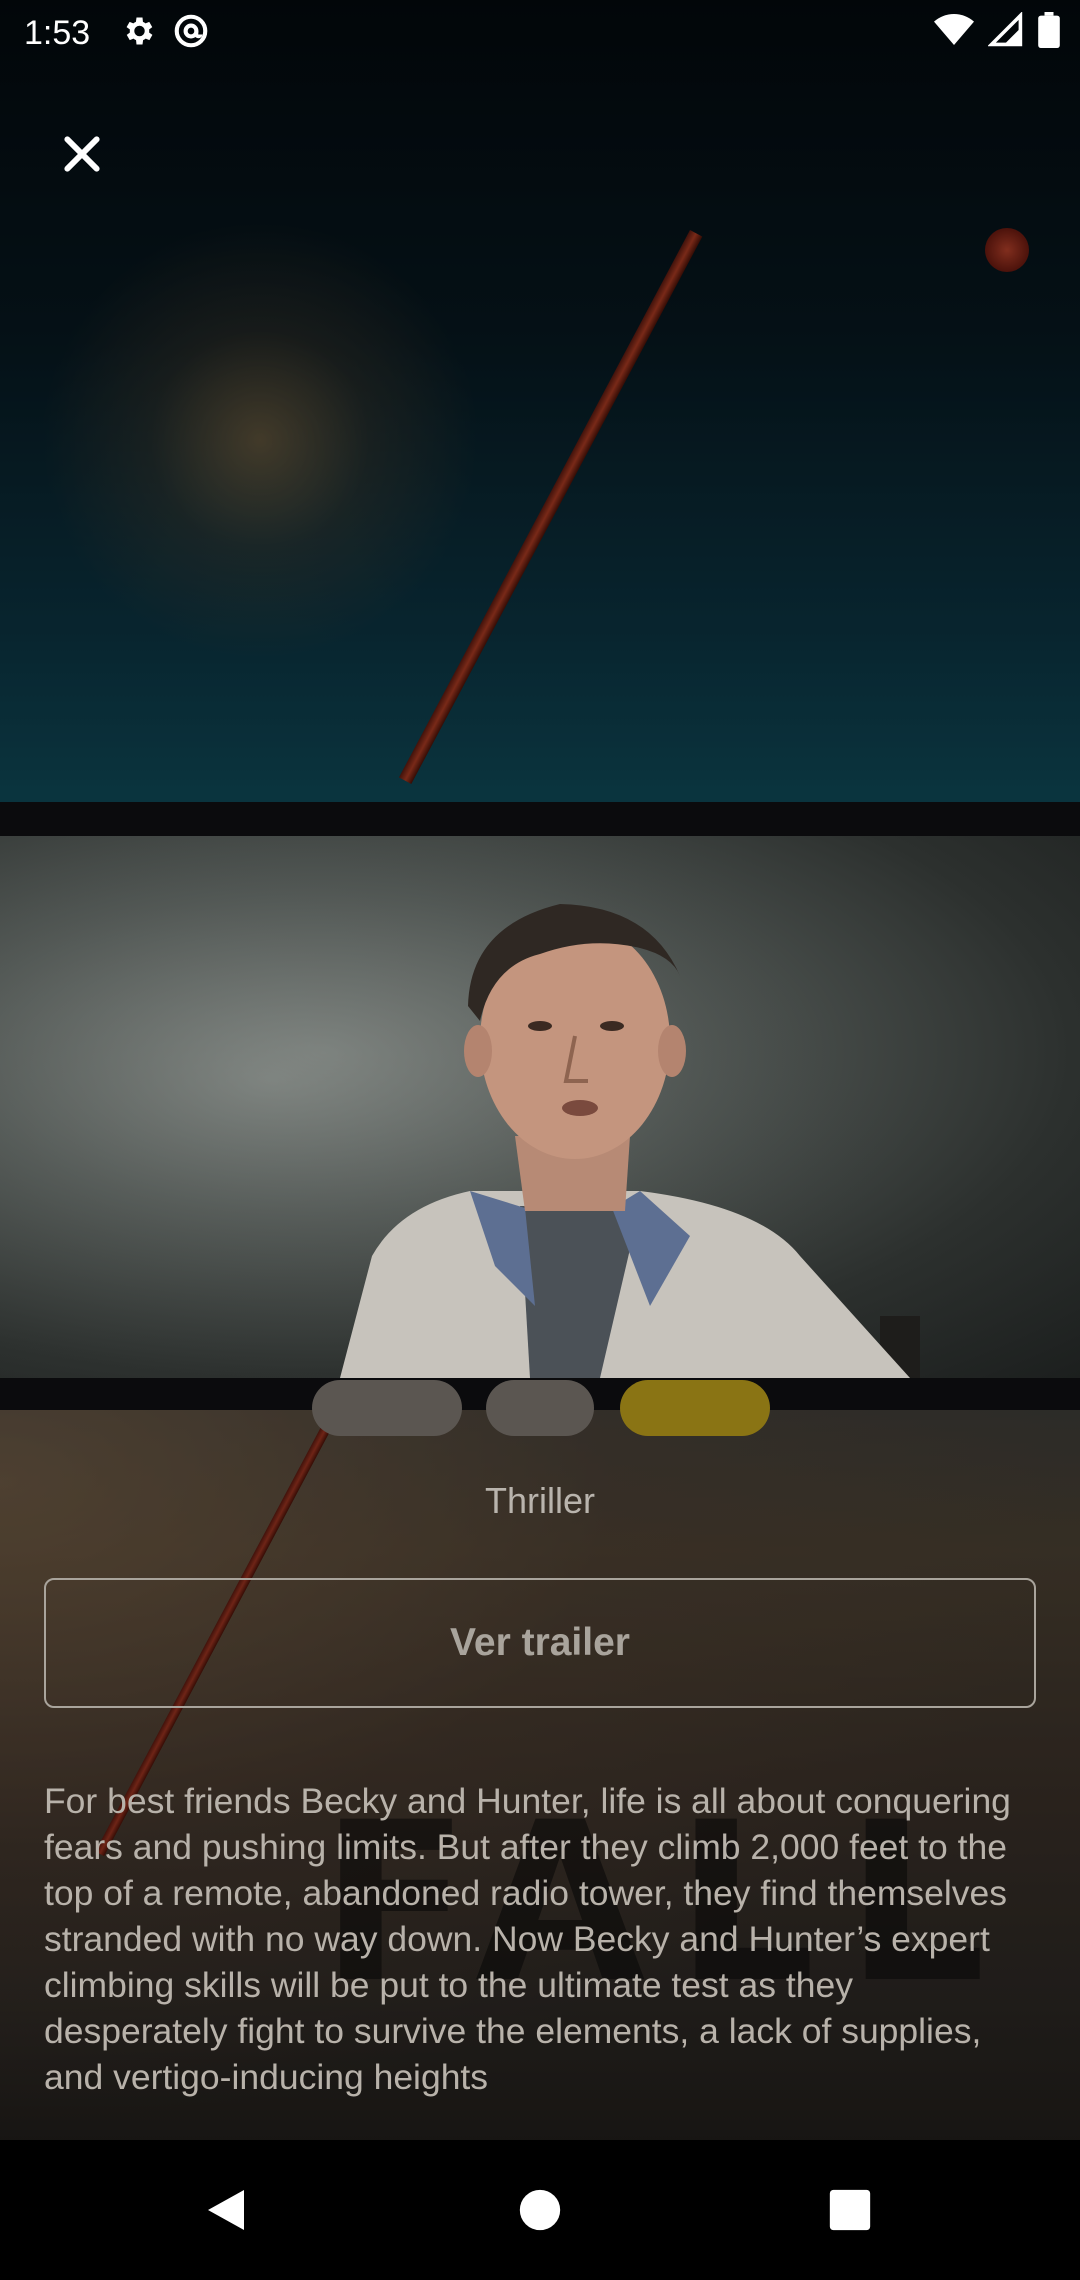 This screenshot has height=2280, width=1080. Describe the element at coordinates (1049, 32) in the screenshot. I see `battery-icon` at that location.